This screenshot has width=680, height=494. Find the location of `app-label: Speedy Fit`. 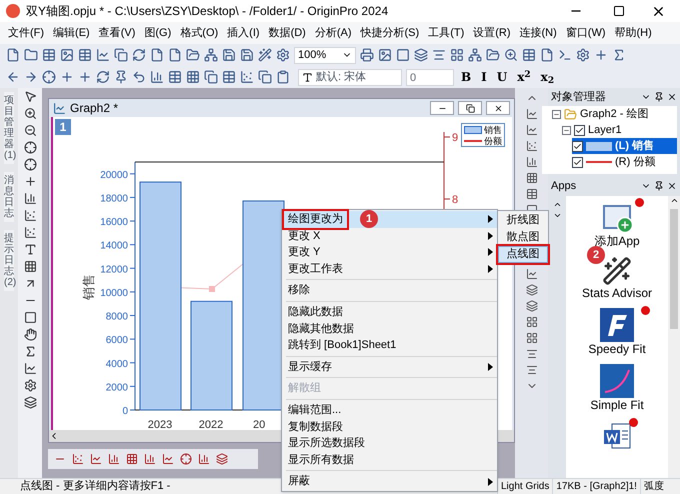

app-label: Speedy Fit is located at coordinates (617, 349).